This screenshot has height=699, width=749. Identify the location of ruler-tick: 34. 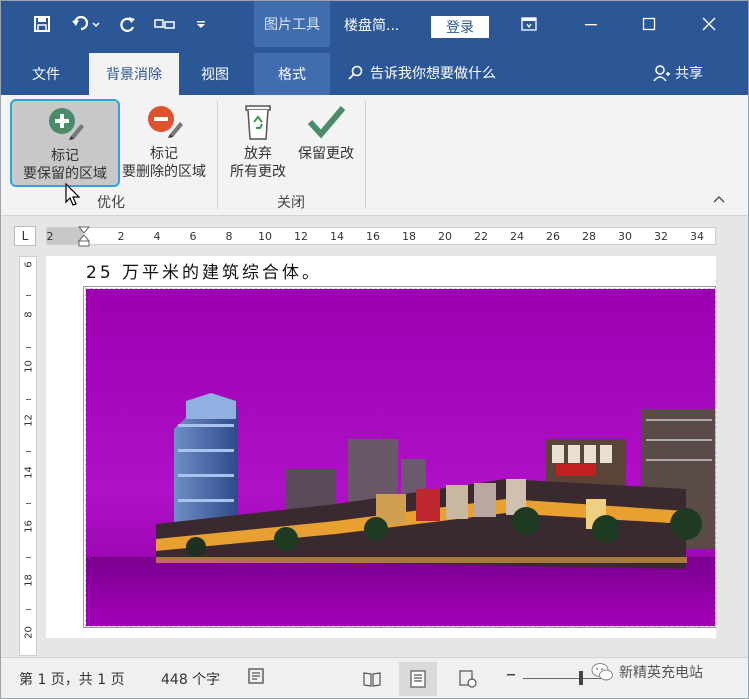
(697, 236).